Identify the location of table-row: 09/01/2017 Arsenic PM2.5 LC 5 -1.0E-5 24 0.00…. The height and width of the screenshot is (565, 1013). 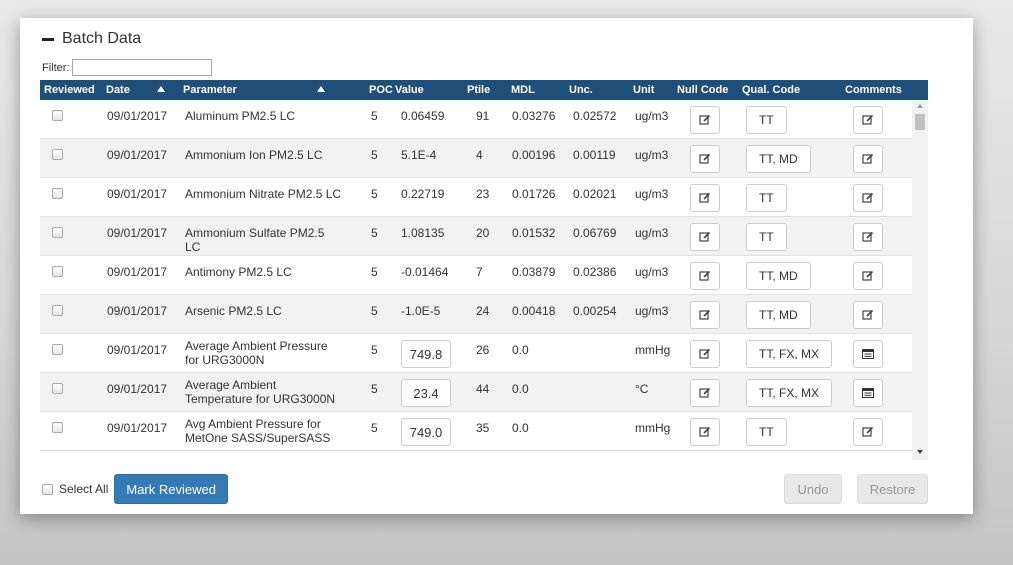
(476, 314).